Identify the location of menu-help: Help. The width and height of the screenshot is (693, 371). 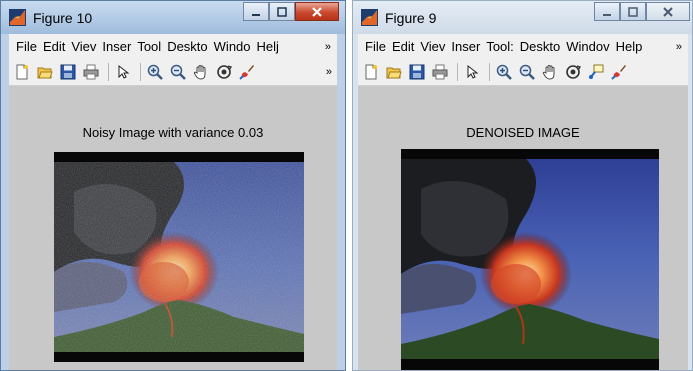
(629, 46).